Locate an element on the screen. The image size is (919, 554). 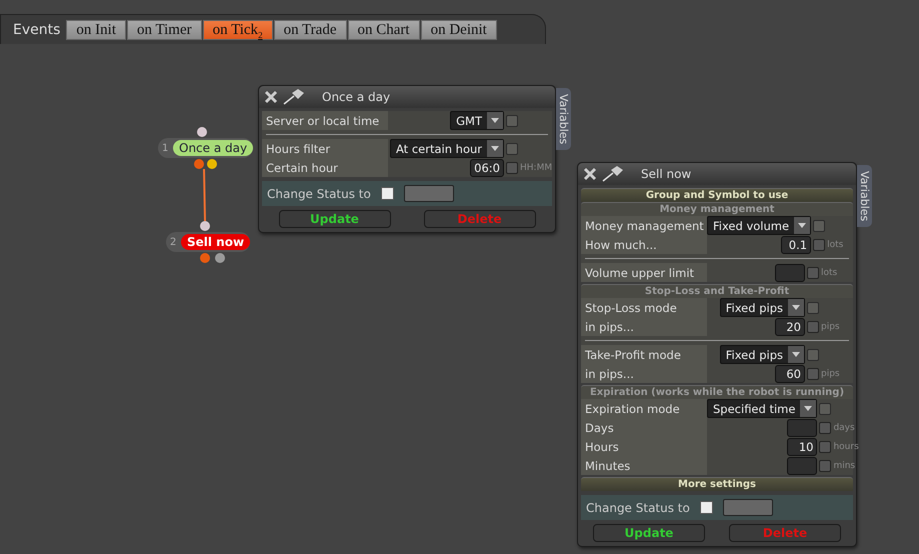
flow-node: Once a day is located at coordinates (213, 148).